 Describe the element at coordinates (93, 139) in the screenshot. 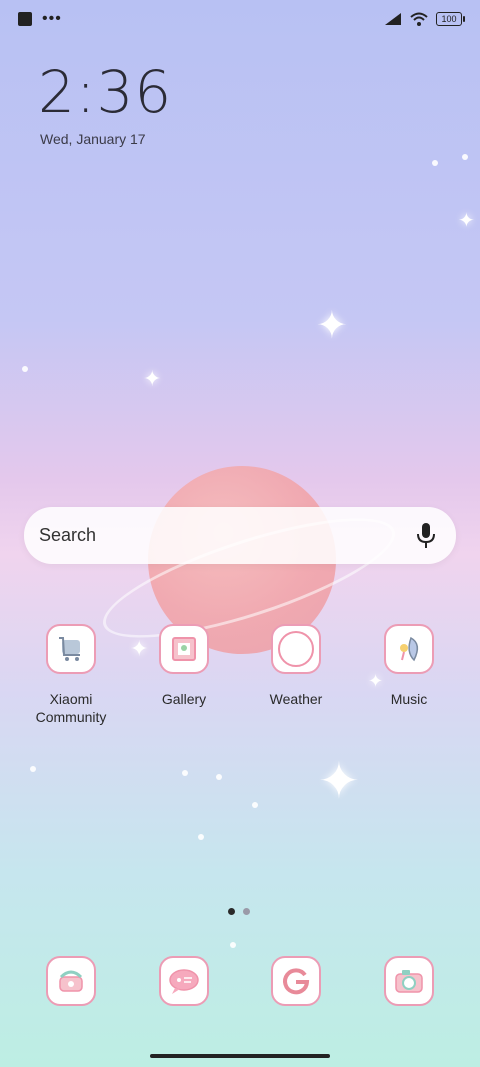

I see `clock-date: Wed, January 17` at that location.